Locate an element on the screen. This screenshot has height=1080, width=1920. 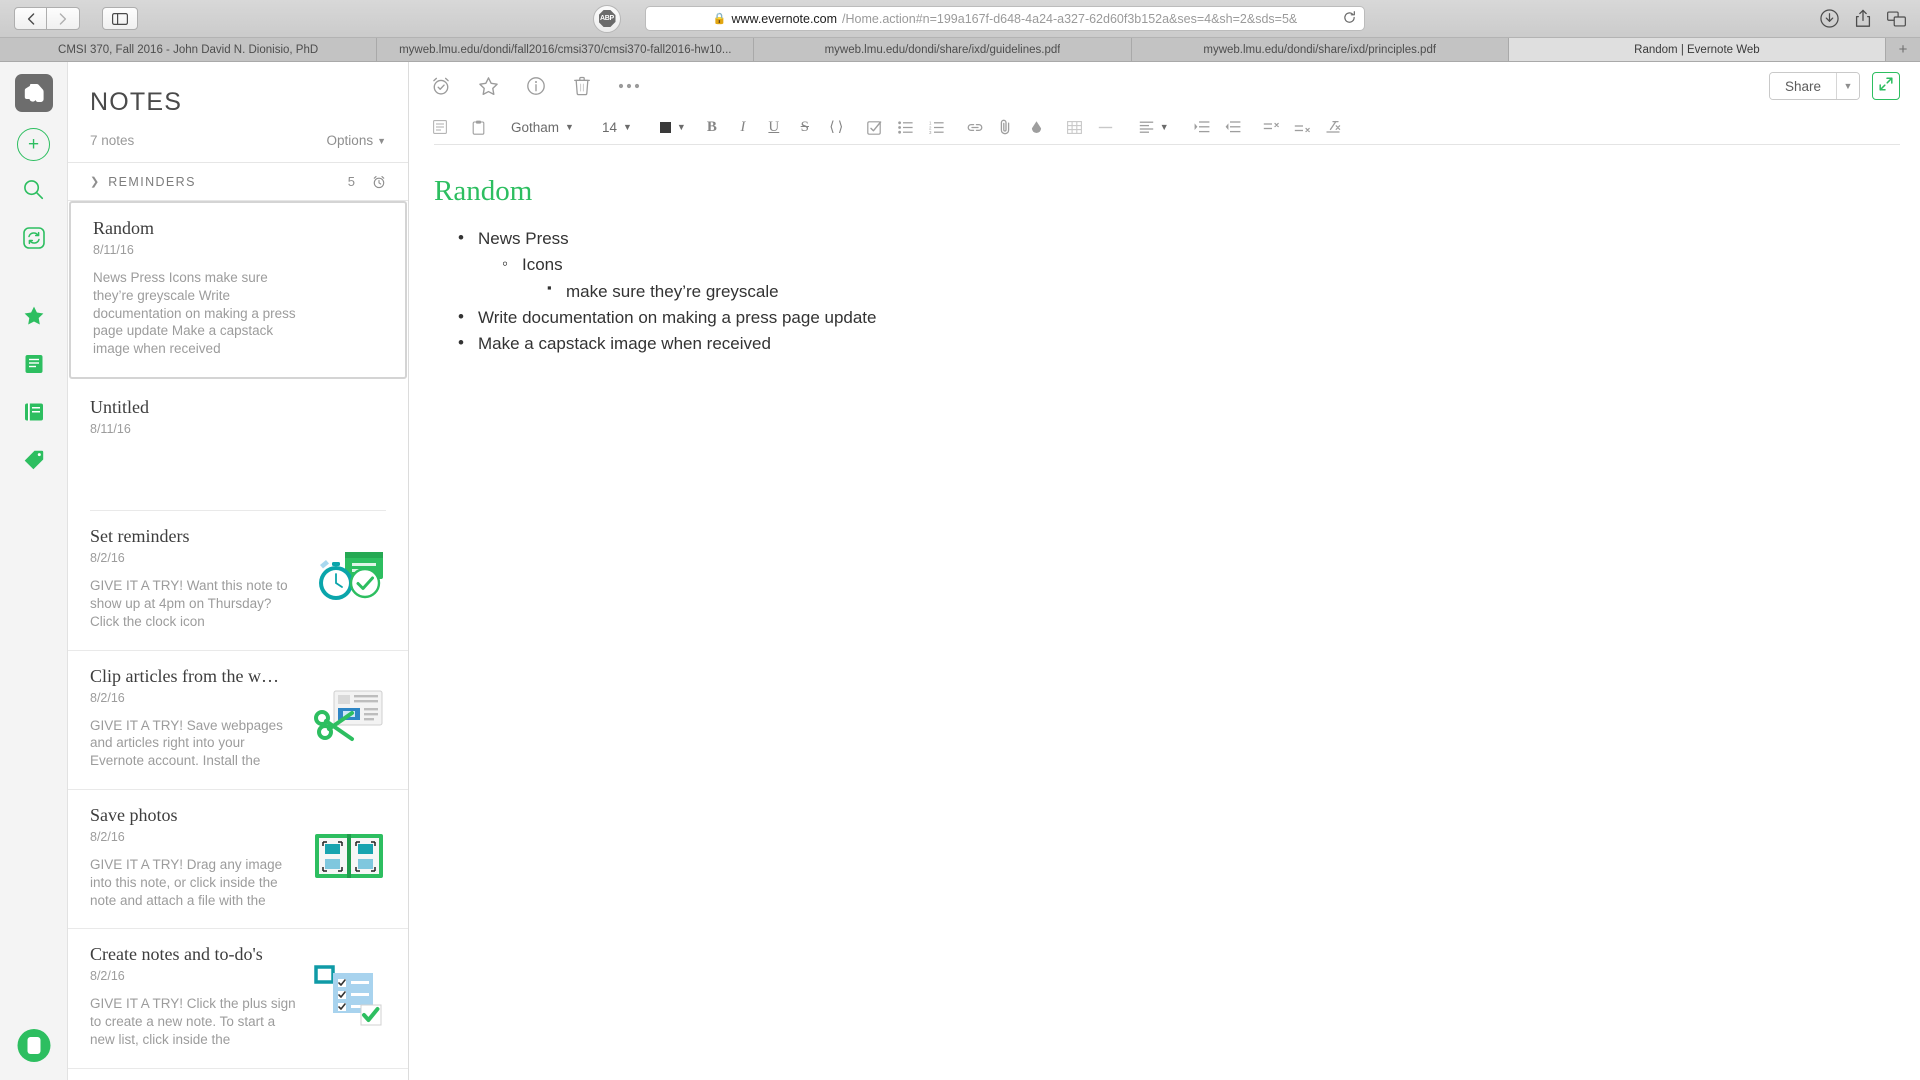
shortcuts-button is located at coordinates (34, 318).